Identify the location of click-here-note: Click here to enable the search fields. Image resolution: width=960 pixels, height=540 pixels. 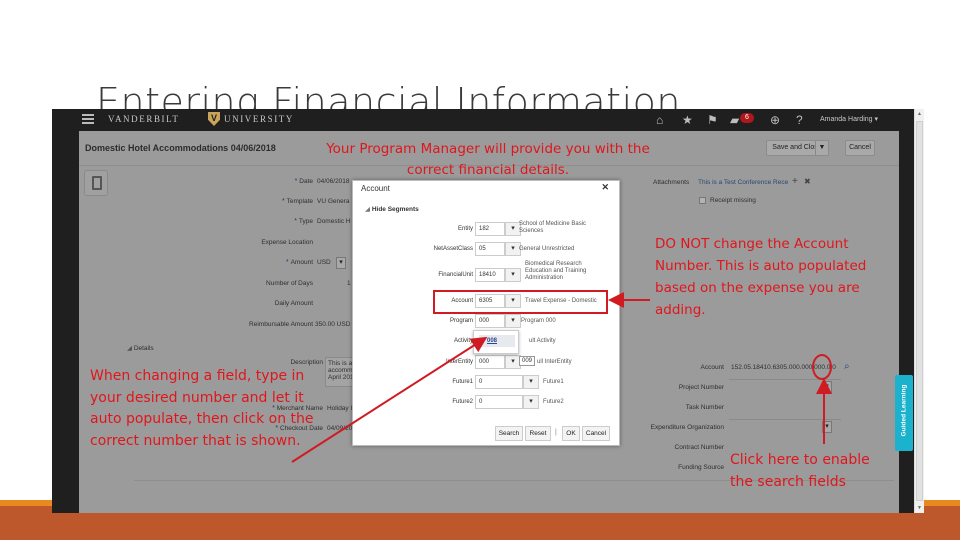
(800, 471).